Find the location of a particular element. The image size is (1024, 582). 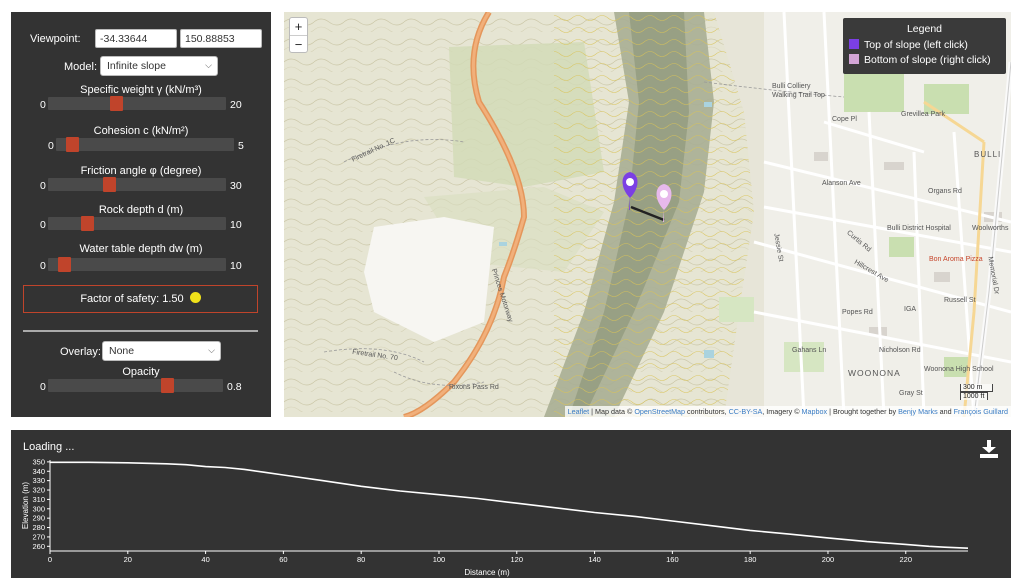

model-label: Model: is located at coordinates (81, 67).